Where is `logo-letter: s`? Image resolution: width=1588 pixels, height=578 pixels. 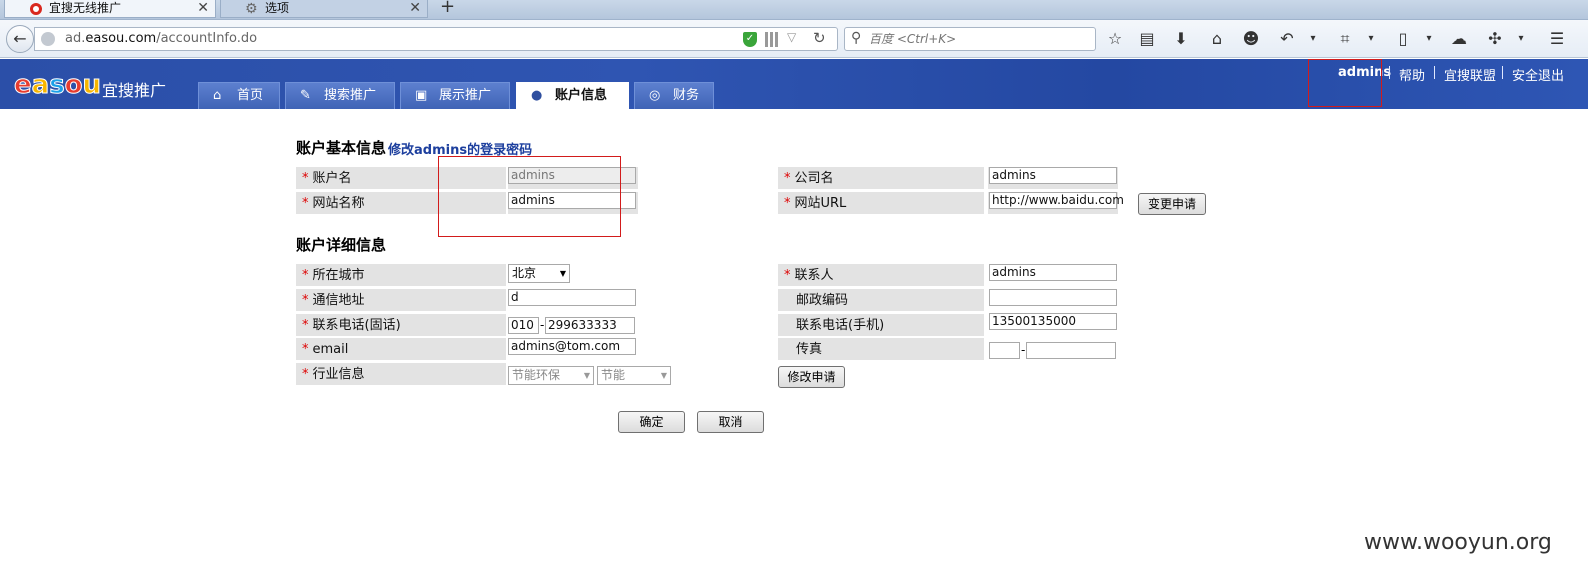
logo-letter: s is located at coordinates (57, 85).